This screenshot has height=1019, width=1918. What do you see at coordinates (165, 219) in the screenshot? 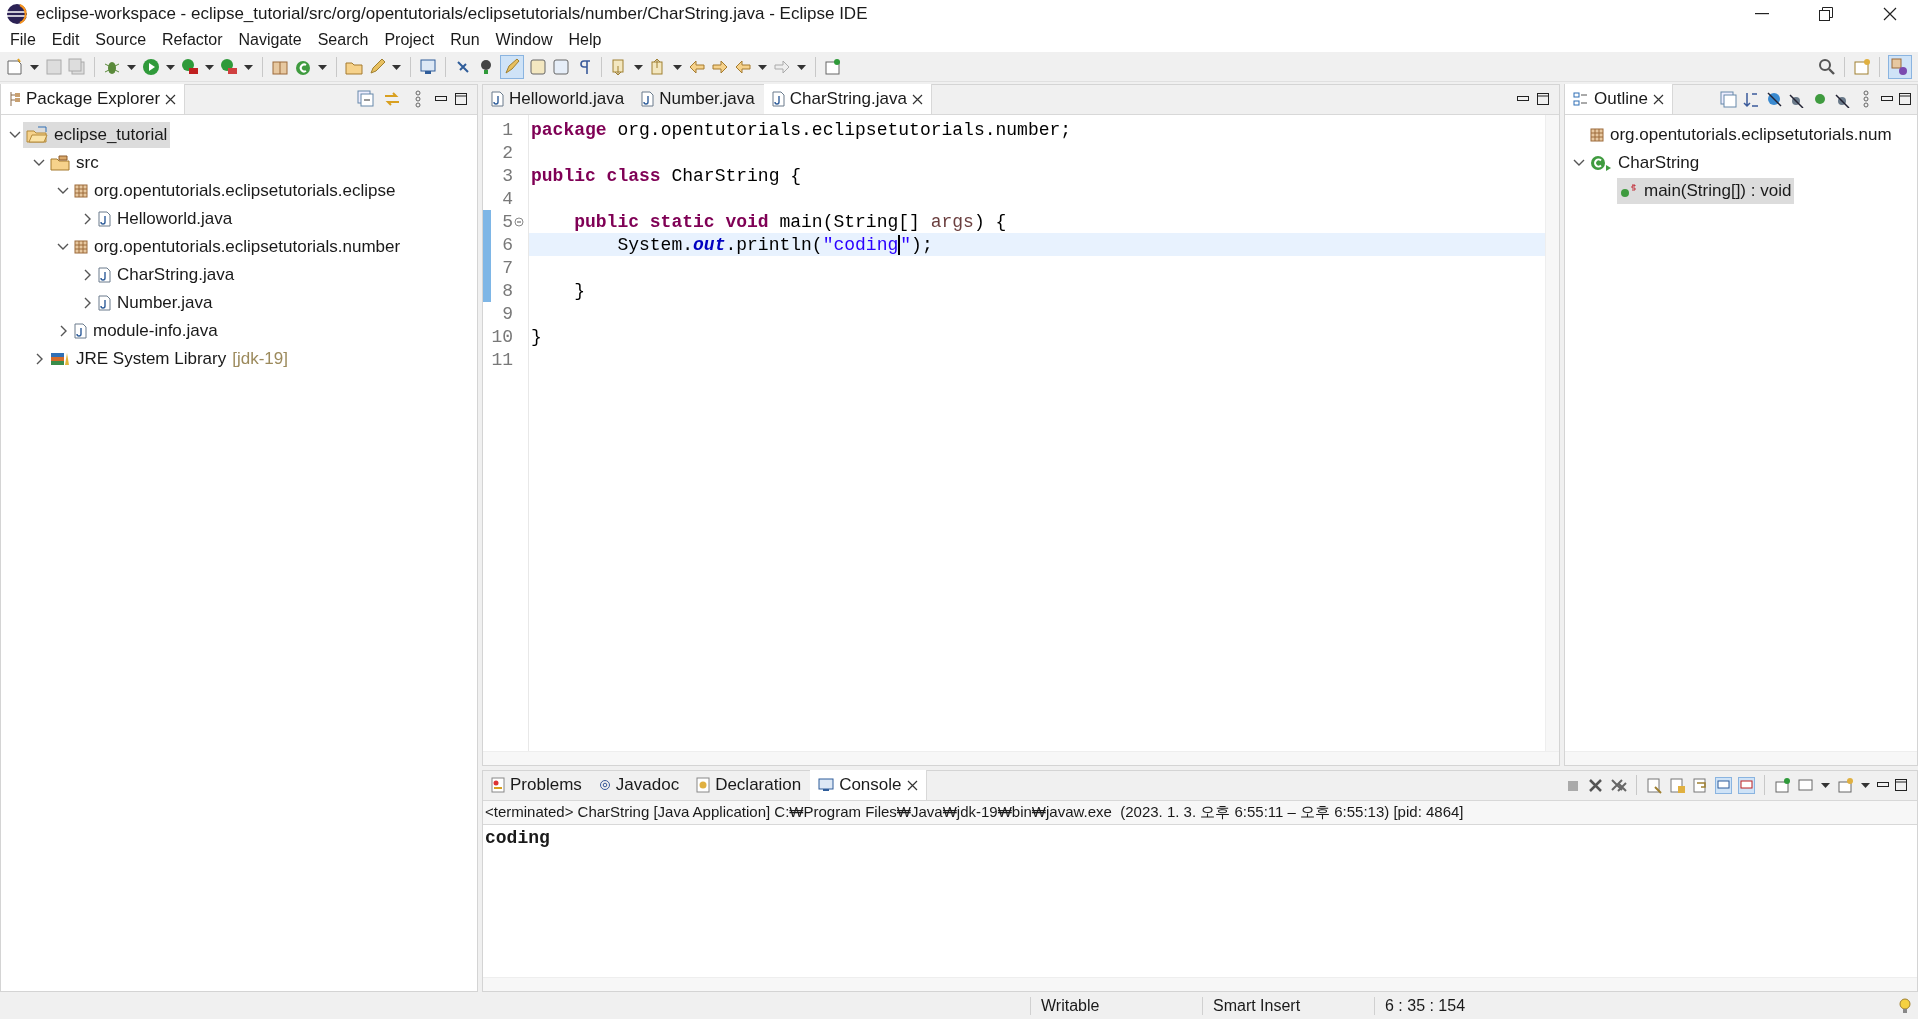
I see `tree-item: Helloworld.java` at bounding box center [165, 219].